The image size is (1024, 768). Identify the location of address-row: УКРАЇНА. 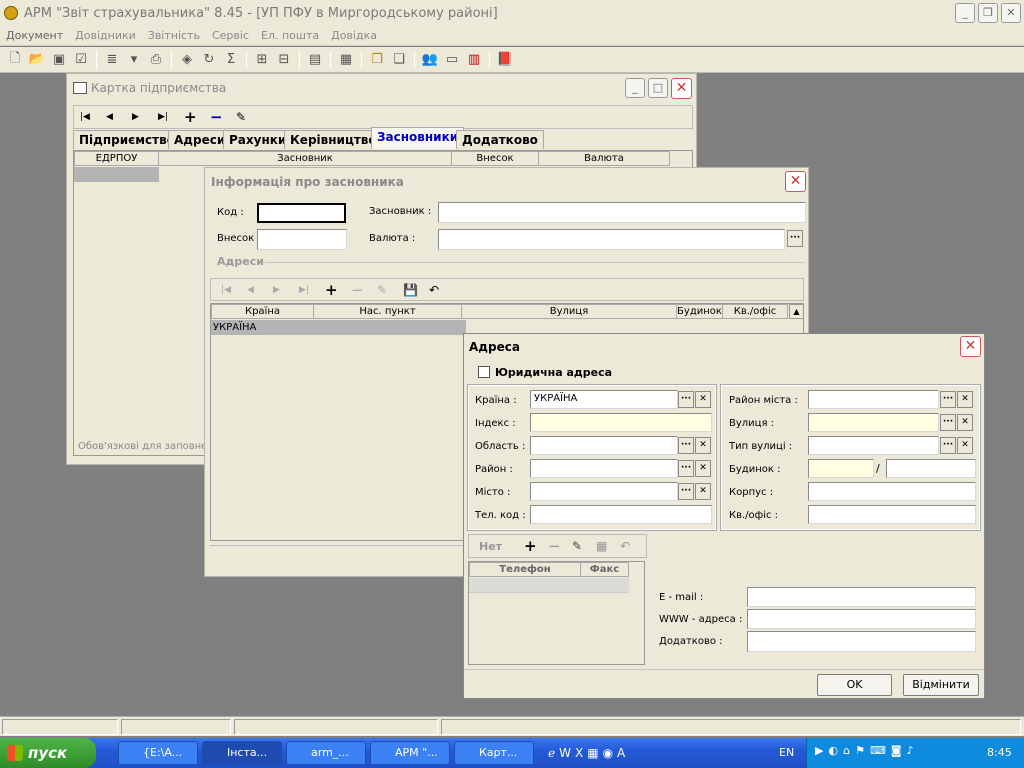
(338, 327).